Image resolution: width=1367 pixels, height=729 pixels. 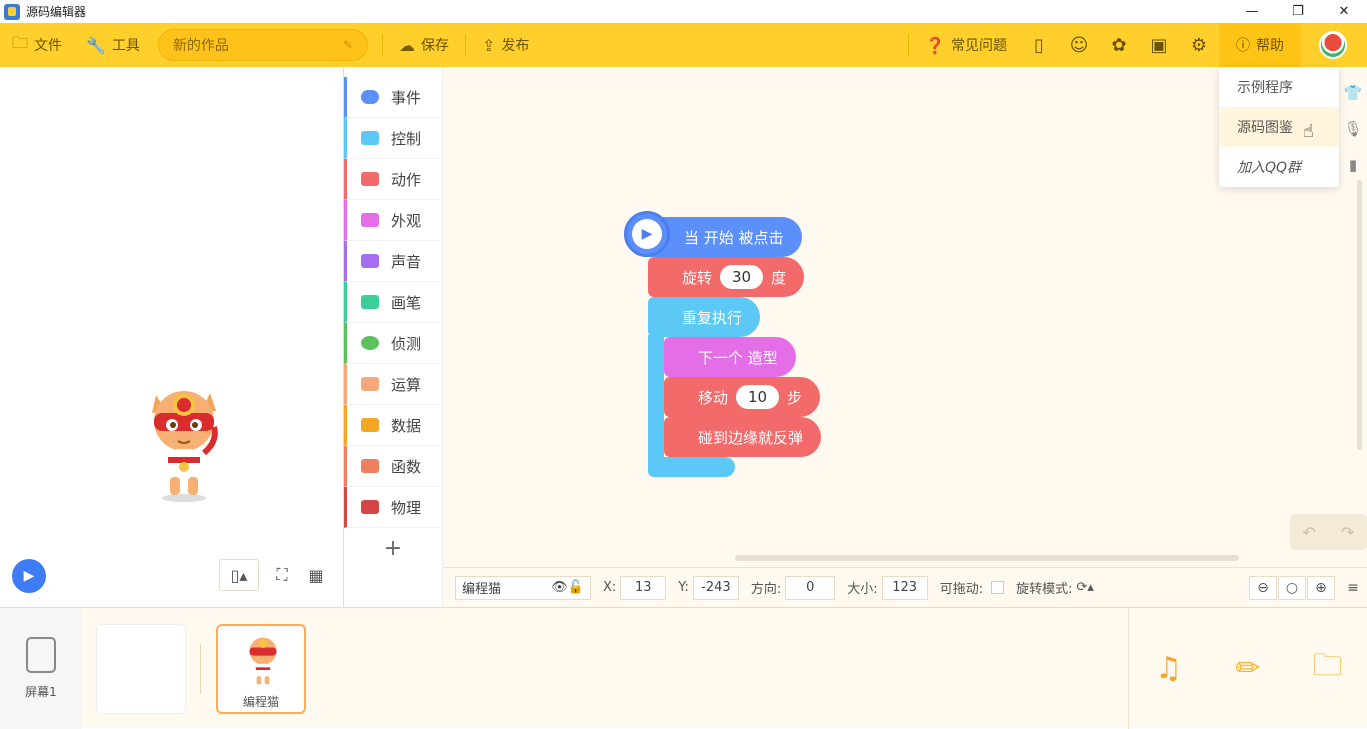 I want to click on sprite-card-selected: 编程猫, so click(x=261, y=669).